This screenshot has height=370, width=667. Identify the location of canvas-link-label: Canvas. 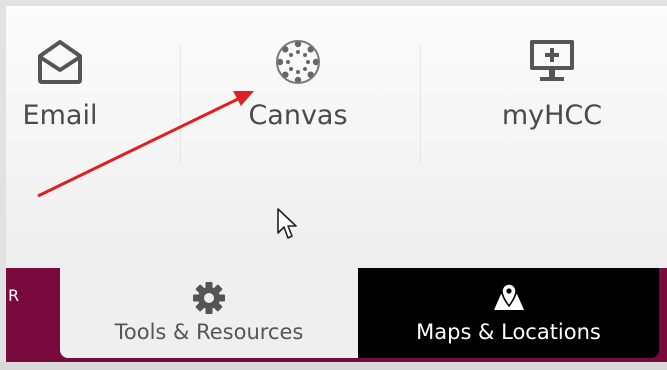
(298, 115).